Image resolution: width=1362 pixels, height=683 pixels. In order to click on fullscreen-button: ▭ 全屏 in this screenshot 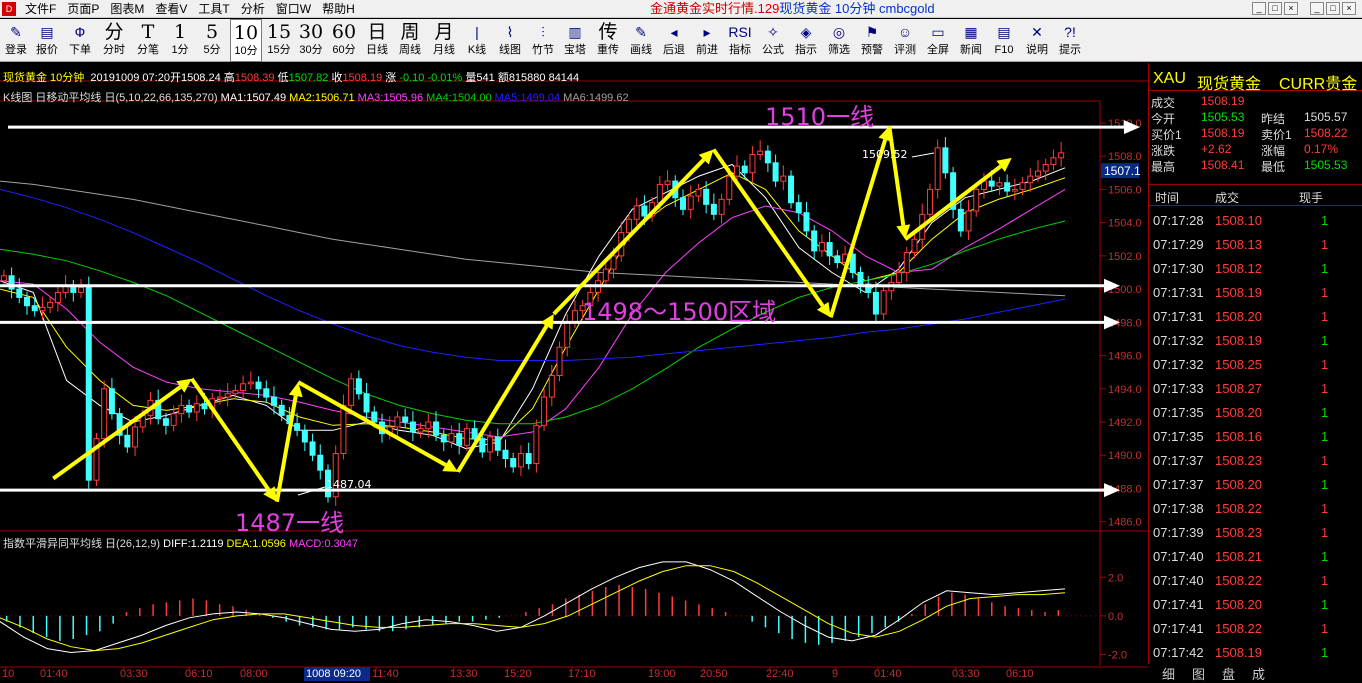, I will do `click(938, 40)`.